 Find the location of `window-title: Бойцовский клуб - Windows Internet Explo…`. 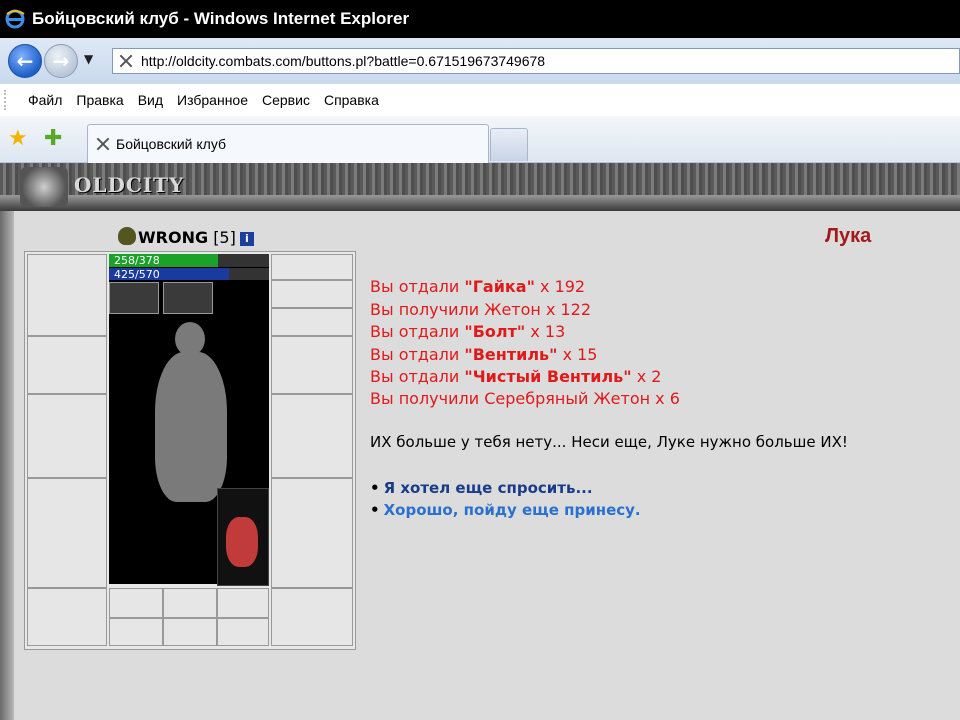

window-title: Бойцовский клуб - Windows Internet Explo… is located at coordinates (221, 18).